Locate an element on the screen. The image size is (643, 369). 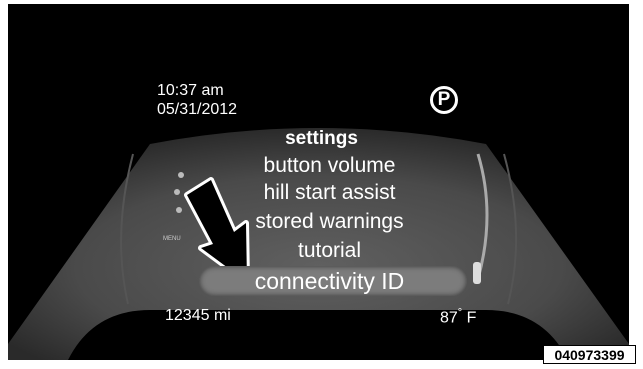
outside-temperature: 87° F is located at coordinates (458, 317).